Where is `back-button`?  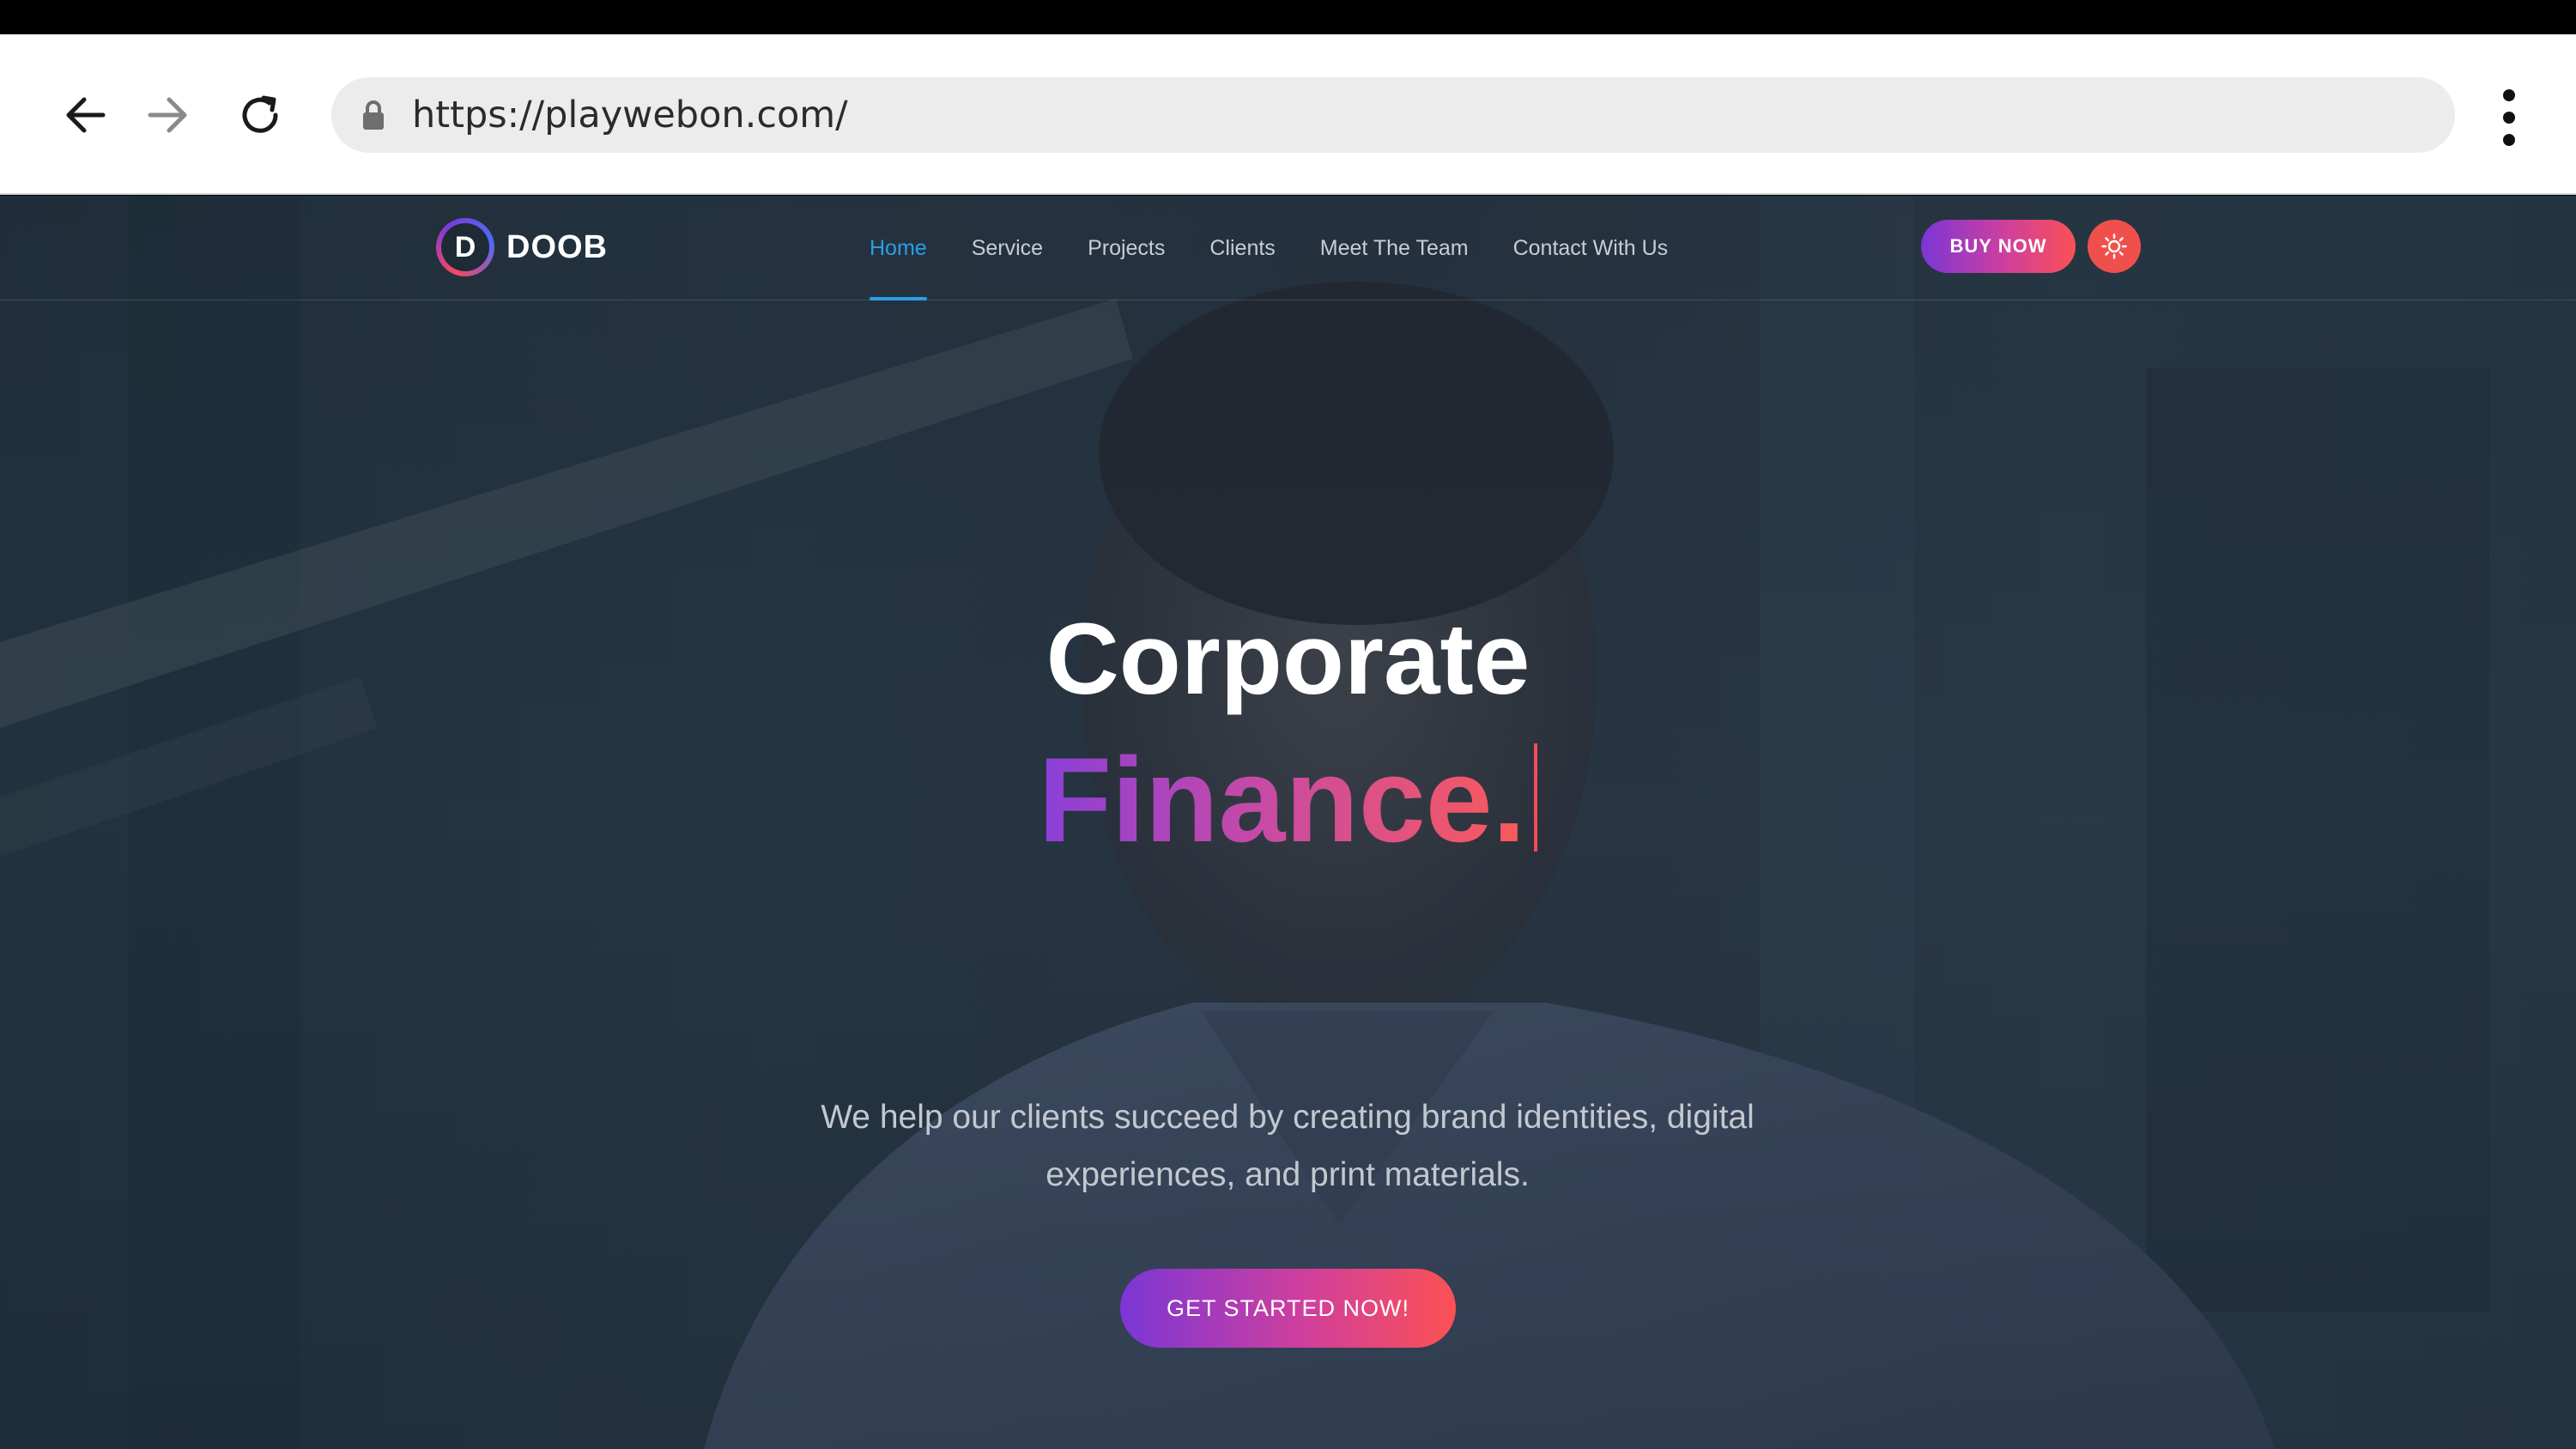 back-button is located at coordinates (85, 114).